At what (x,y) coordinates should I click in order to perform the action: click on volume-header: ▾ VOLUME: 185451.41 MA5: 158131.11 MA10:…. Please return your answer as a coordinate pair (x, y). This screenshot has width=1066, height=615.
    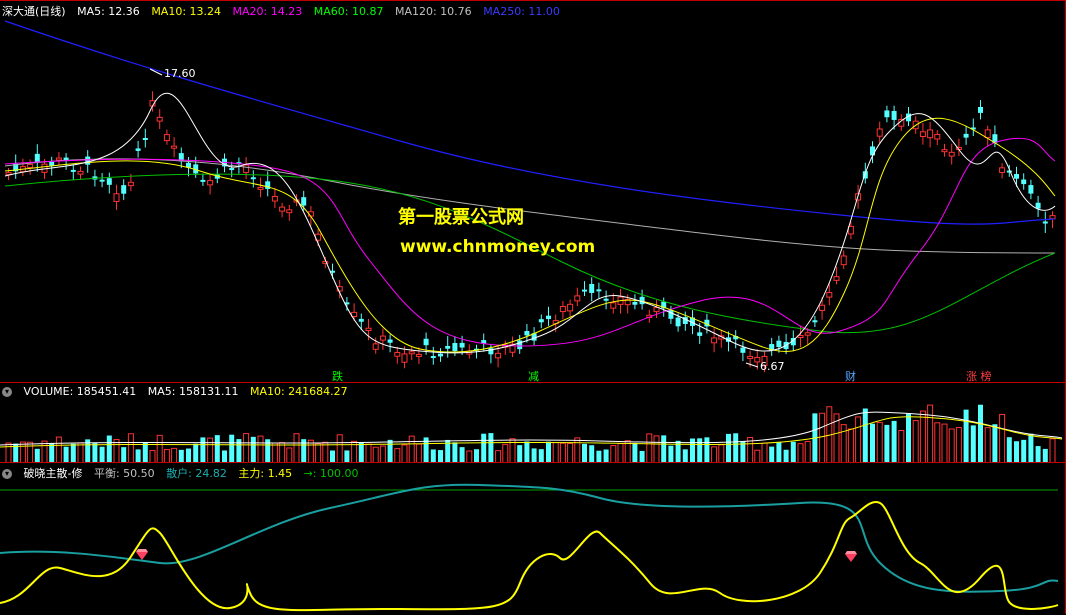
    Looking at the image, I should click on (179, 391).